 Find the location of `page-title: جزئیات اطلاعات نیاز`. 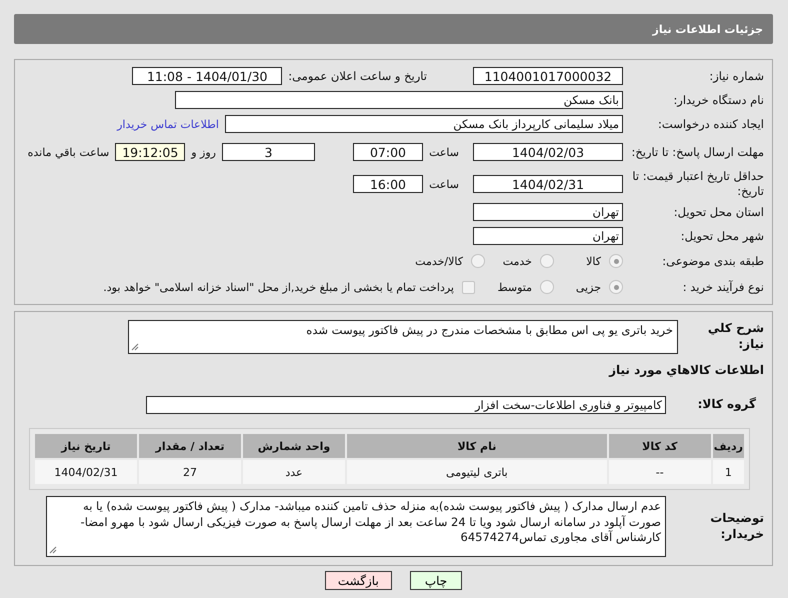

page-title: جزئیات اطلاعات نیاز is located at coordinates (393, 29).